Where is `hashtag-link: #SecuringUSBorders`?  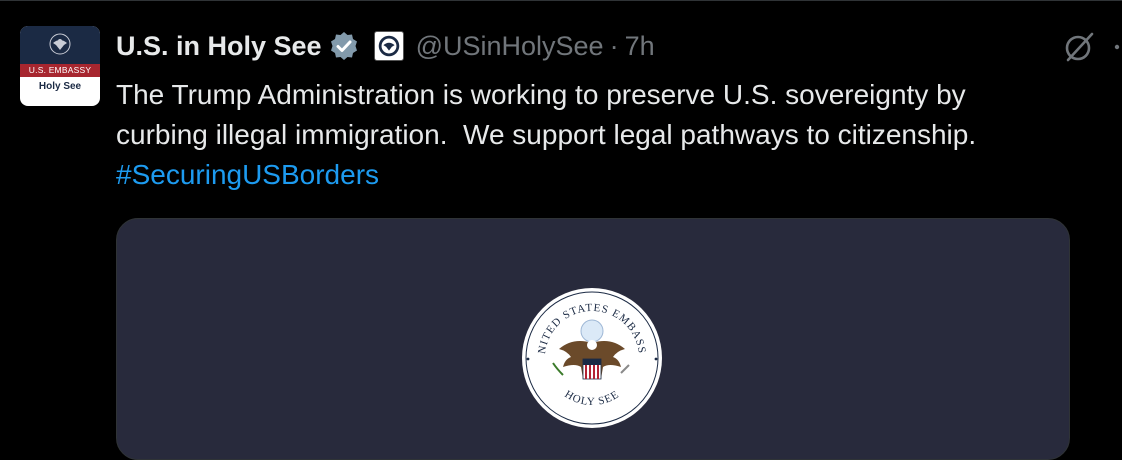 hashtag-link: #SecuringUSBorders is located at coordinates (611, 175).